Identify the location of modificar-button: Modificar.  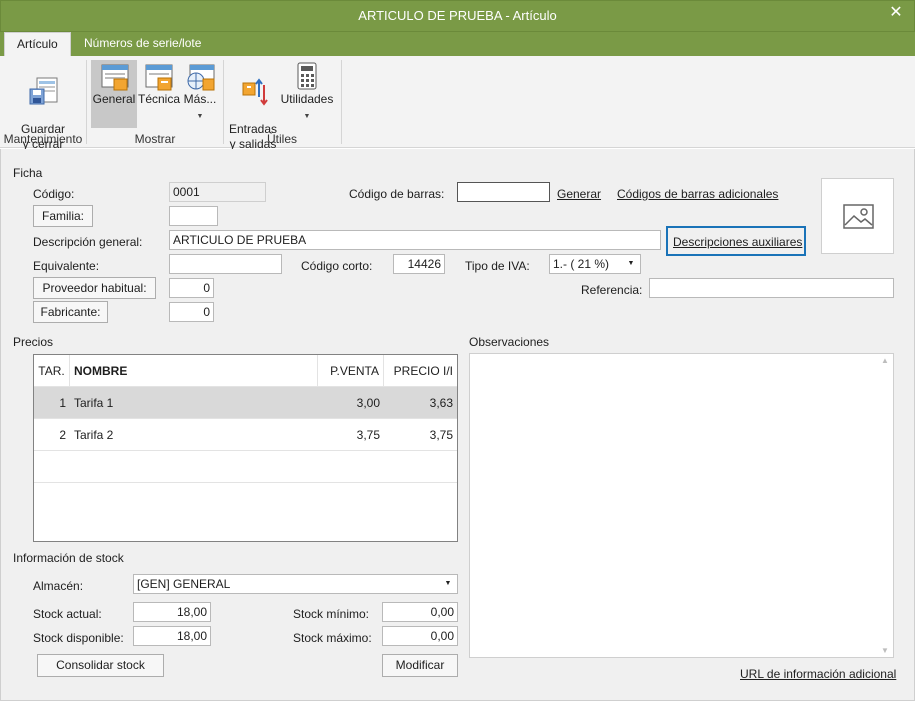
(420, 665).